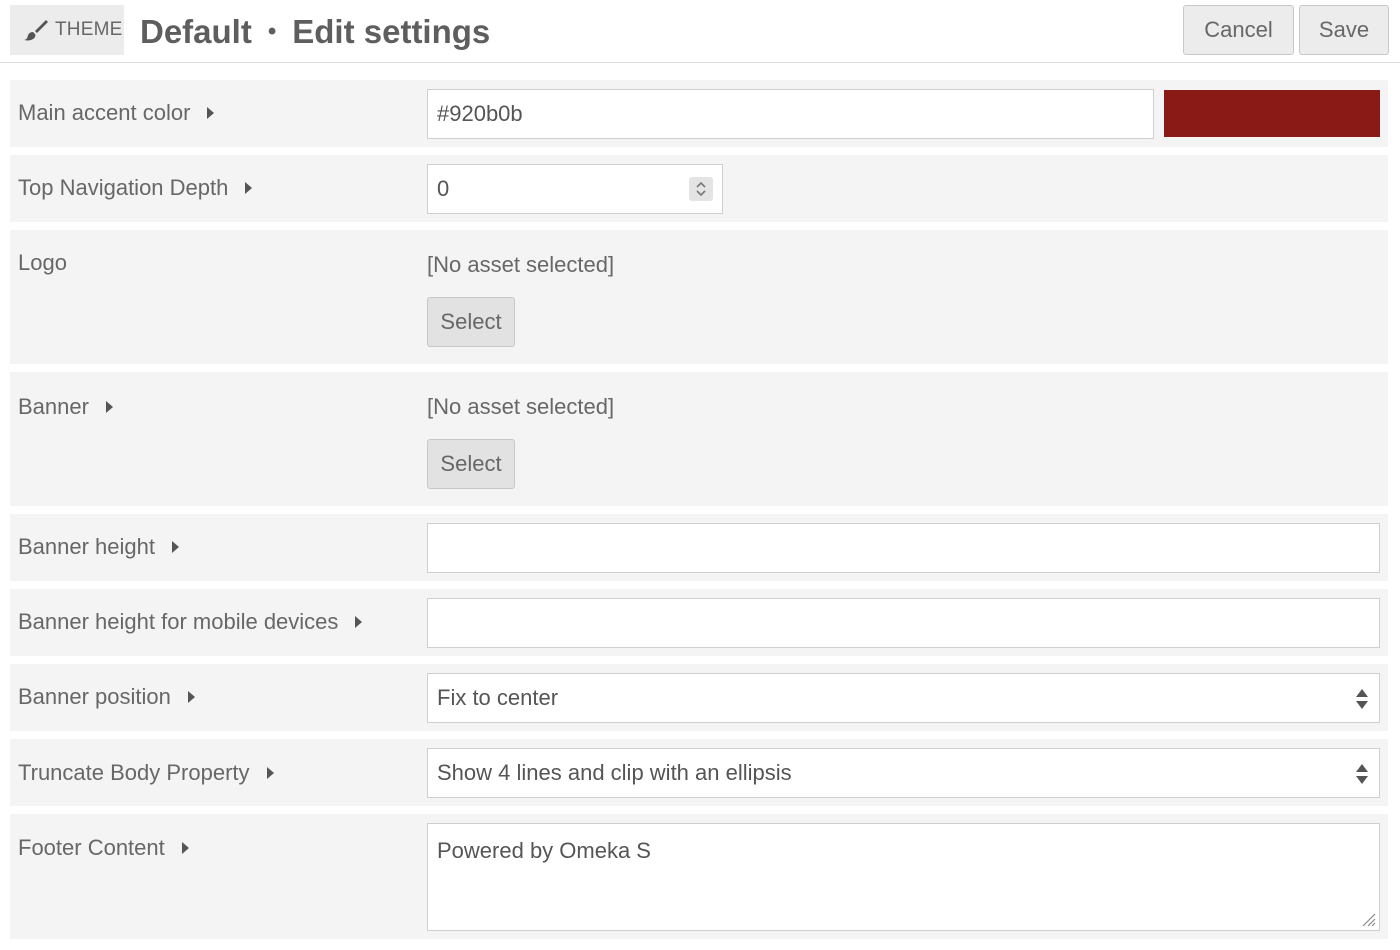  What do you see at coordinates (471, 322) in the screenshot?
I see `logo-select-button: Select` at bounding box center [471, 322].